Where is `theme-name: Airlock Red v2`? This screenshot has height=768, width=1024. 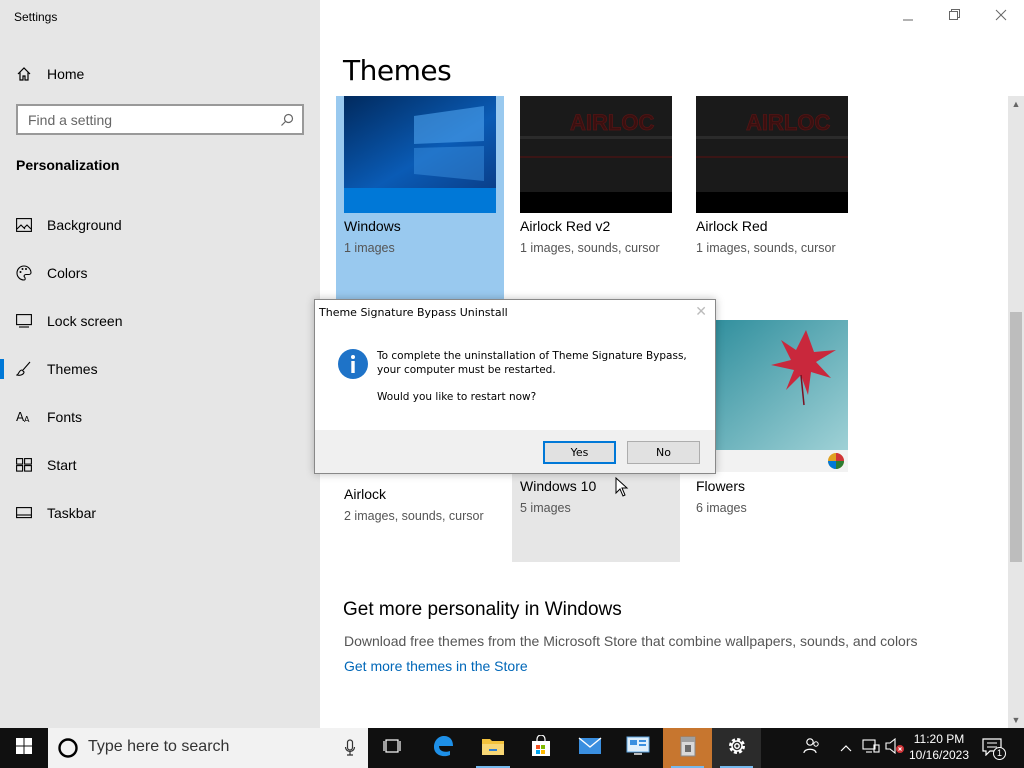 theme-name: Airlock Red v2 is located at coordinates (565, 226).